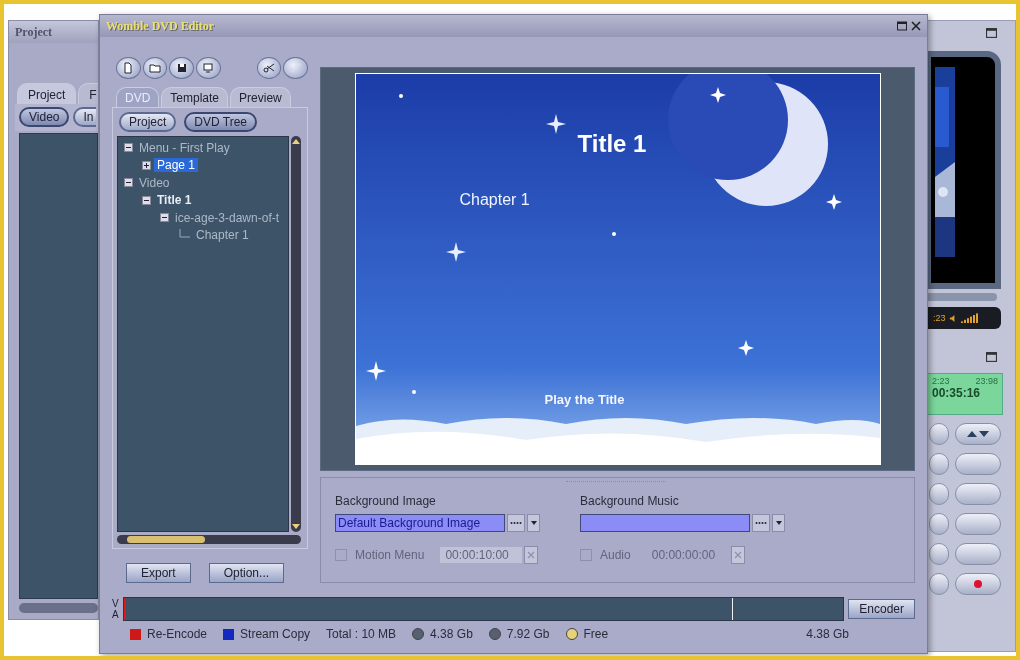  I want to click on folder-icon, so click(155, 68).